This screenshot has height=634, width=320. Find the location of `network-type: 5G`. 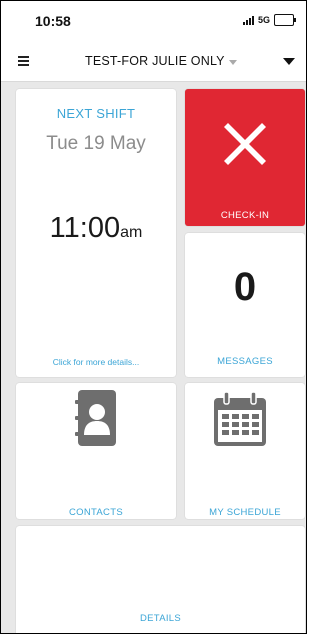

network-type: 5G is located at coordinates (263, 20).